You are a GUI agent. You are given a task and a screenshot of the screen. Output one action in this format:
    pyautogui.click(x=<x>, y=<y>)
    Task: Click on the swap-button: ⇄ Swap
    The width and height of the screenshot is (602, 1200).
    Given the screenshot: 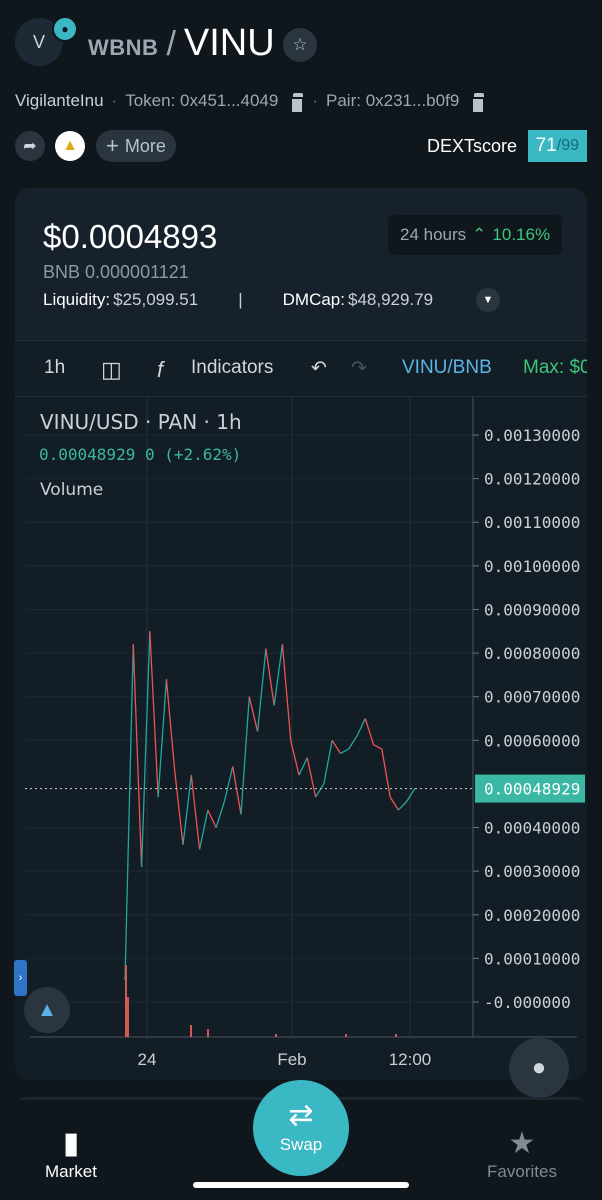 What is the action you would take?
    pyautogui.click(x=301, y=1128)
    